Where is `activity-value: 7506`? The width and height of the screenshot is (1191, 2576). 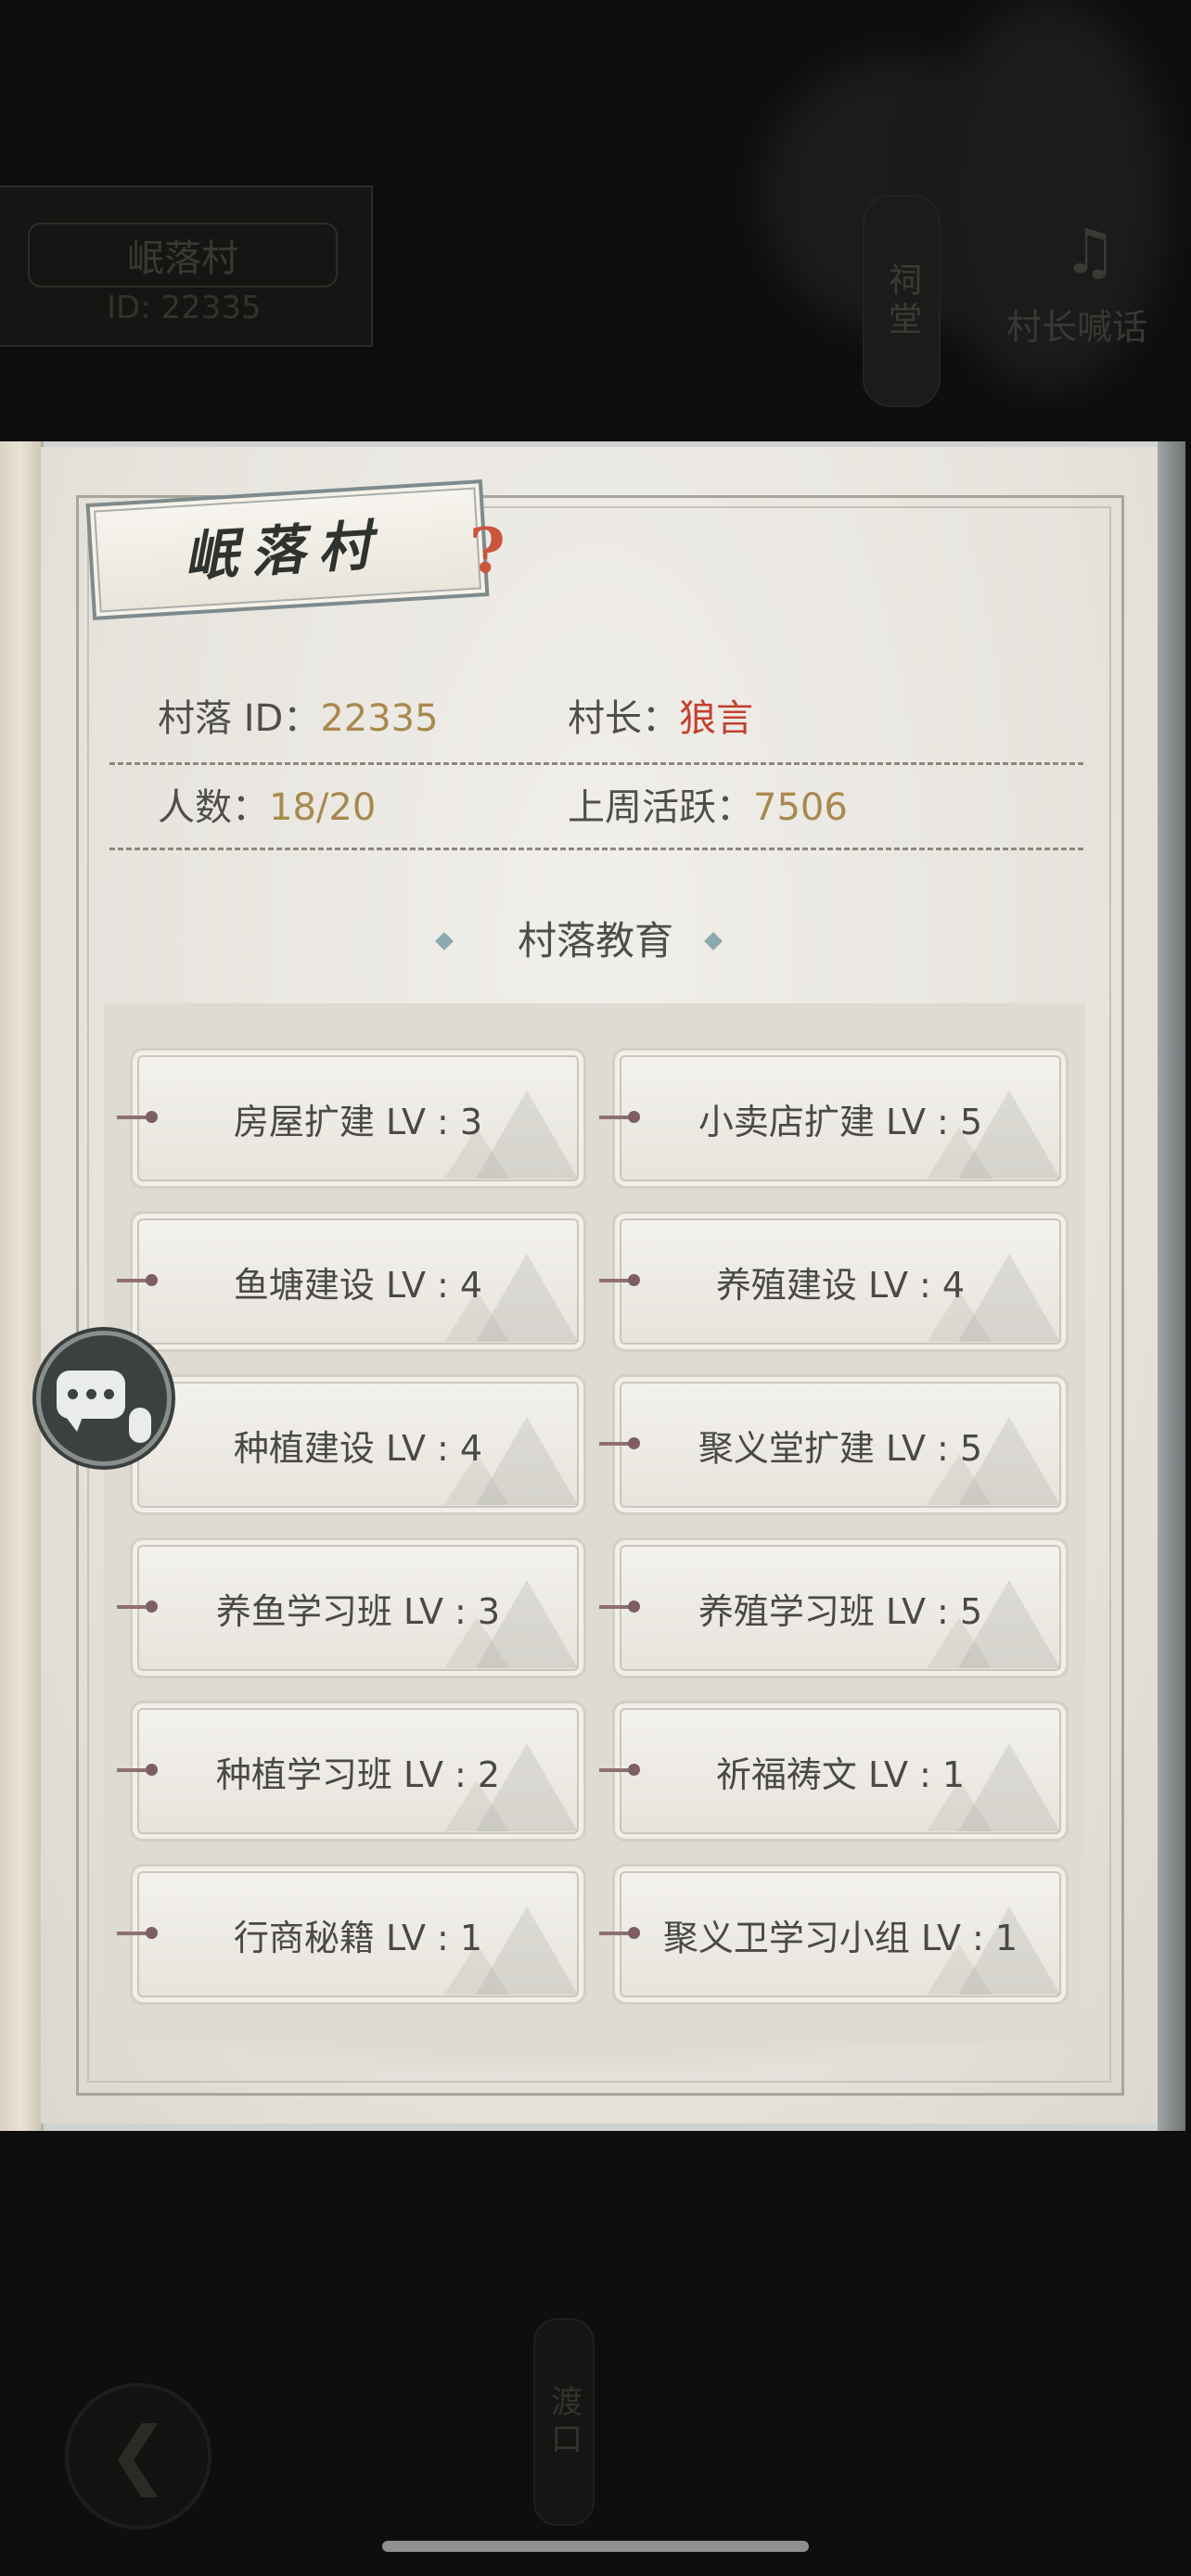
activity-value: 7506 is located at coordinates (801, 807).